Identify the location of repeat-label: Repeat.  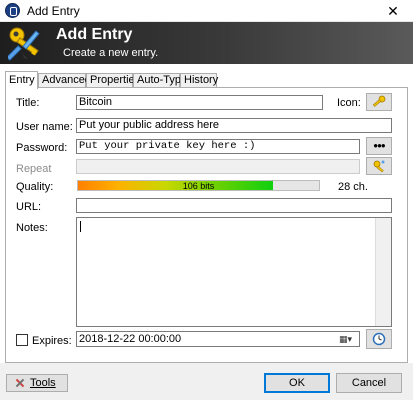
(34, 169).